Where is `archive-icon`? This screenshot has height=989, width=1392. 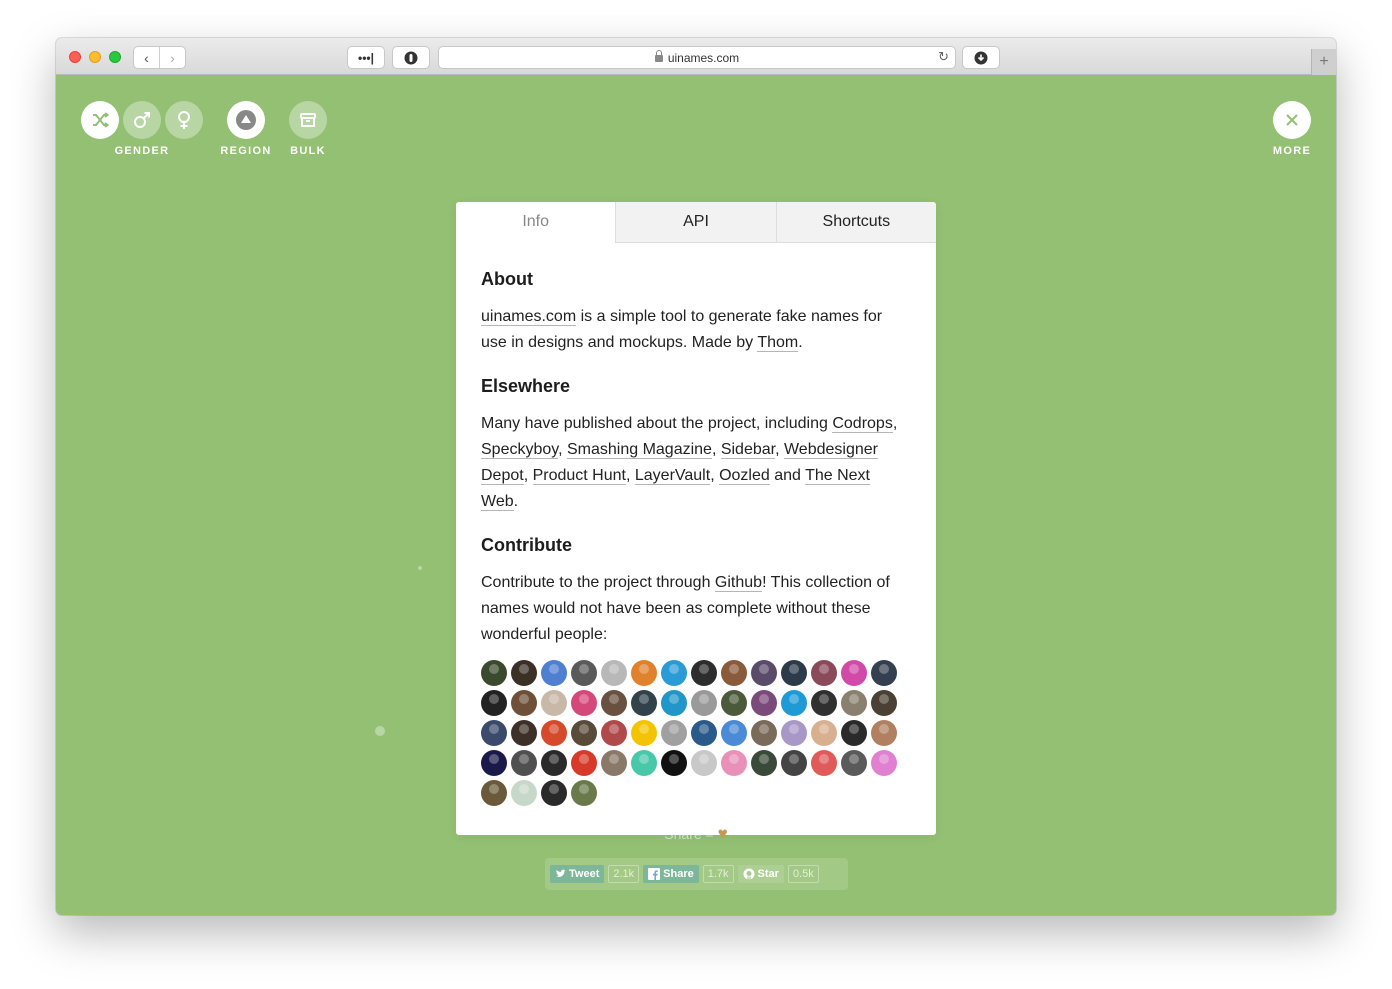 archive-icon is located at coordinates (308, 120).